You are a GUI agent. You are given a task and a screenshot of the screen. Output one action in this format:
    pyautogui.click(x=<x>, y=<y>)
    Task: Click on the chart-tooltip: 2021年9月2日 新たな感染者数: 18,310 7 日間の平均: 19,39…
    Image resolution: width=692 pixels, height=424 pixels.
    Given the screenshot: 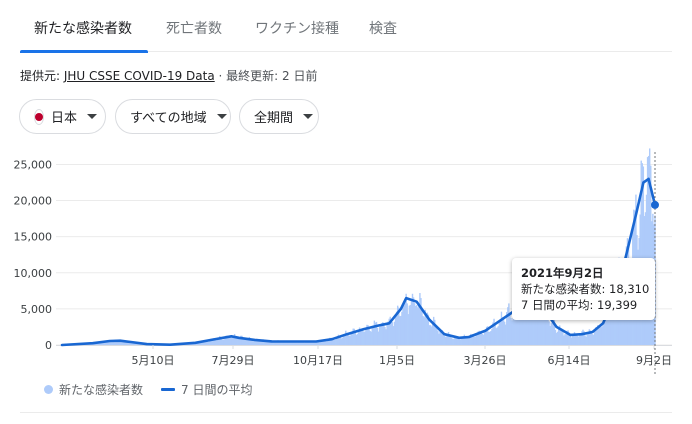 What is the action you would take?
    pyautogui.click(x=583, y=289)
    